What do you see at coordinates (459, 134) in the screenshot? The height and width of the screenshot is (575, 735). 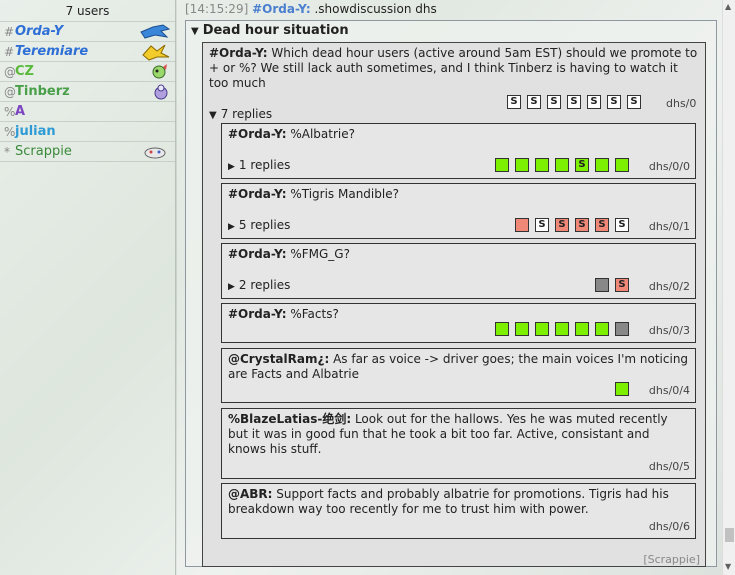 I see `reply-text: #Orda-Y: %Albatrie?` at bounding box center [459, 134].